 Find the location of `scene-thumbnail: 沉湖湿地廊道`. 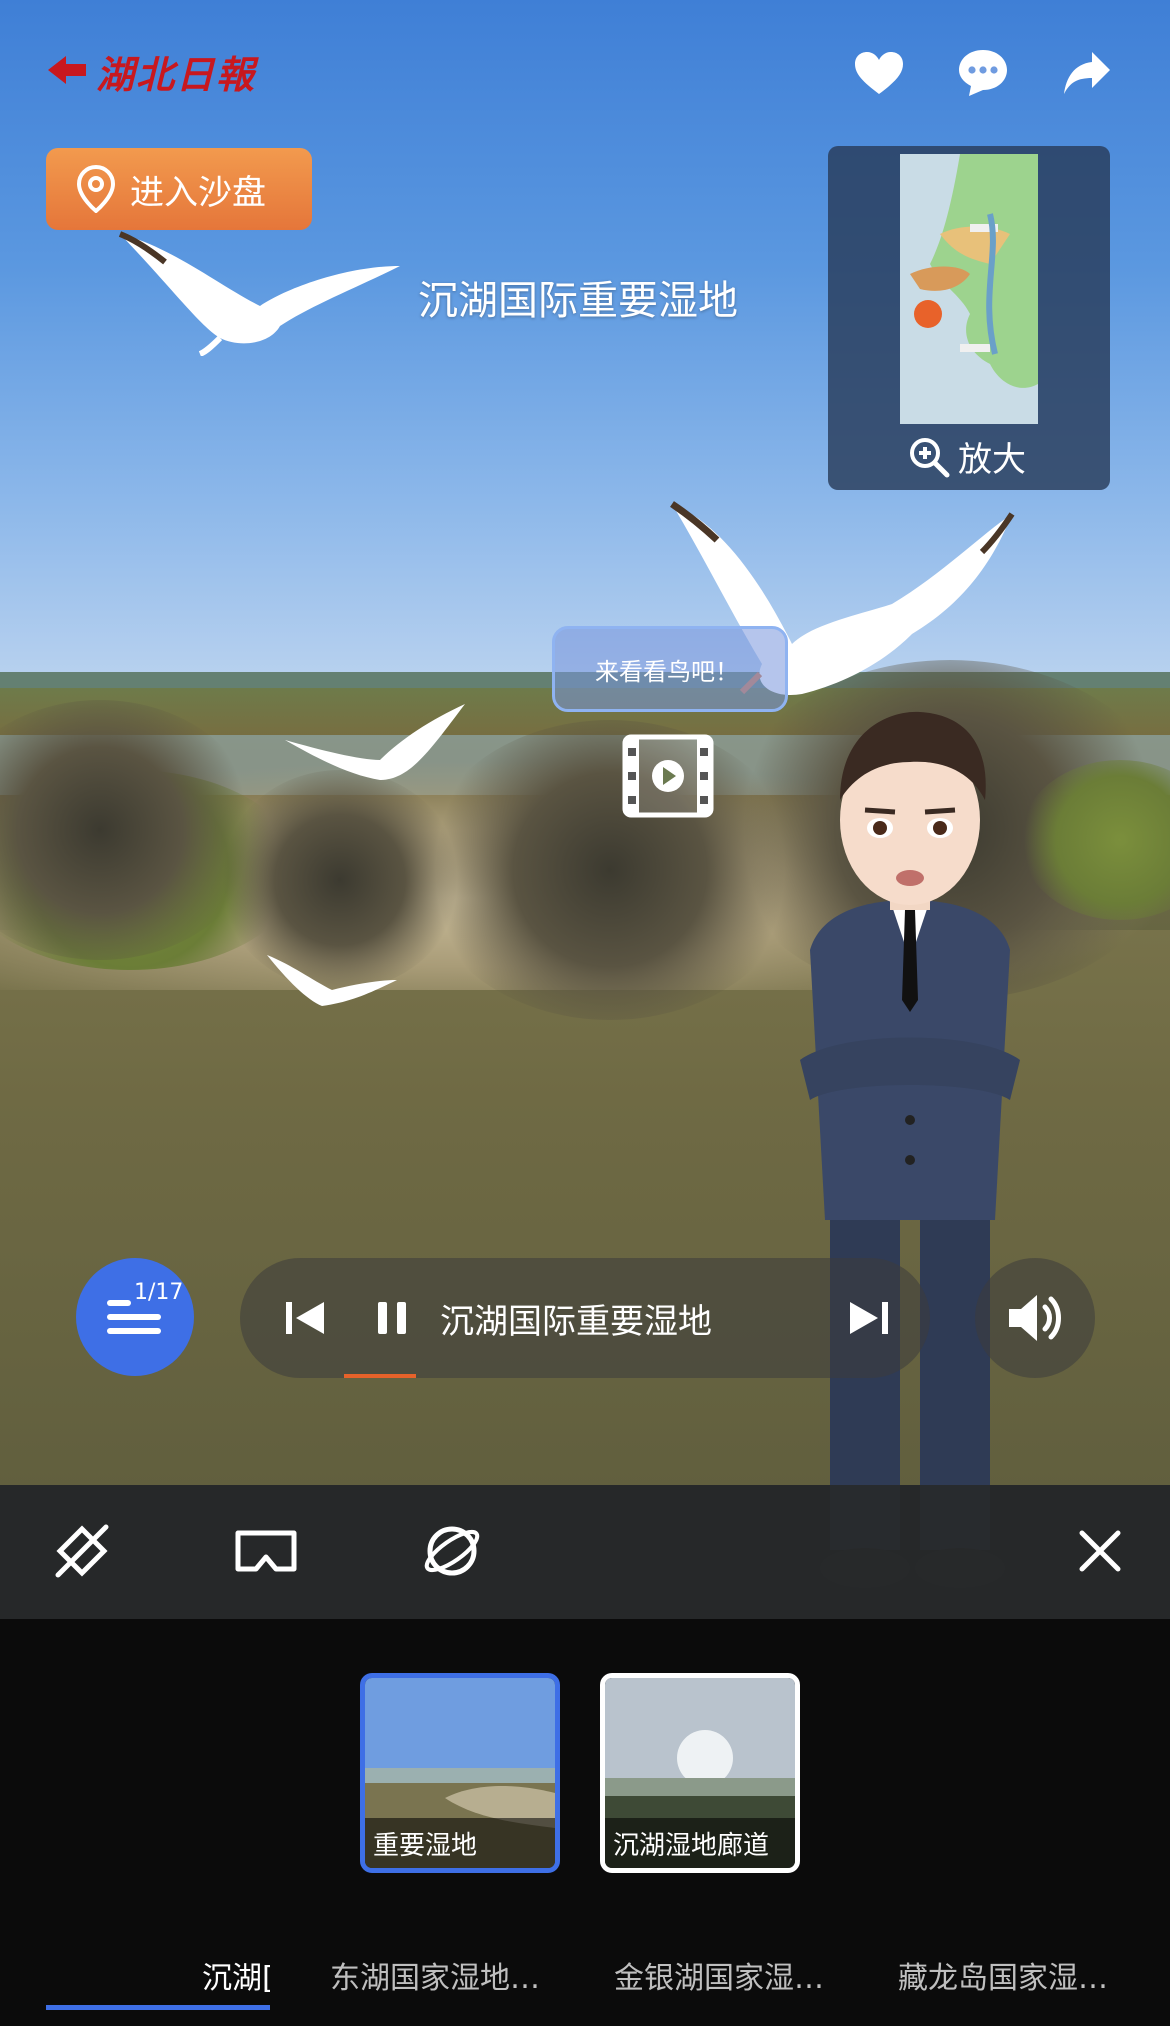

scene-thumbnail: 沉湖湿地廊道 is located at coordinates (700, 1773).